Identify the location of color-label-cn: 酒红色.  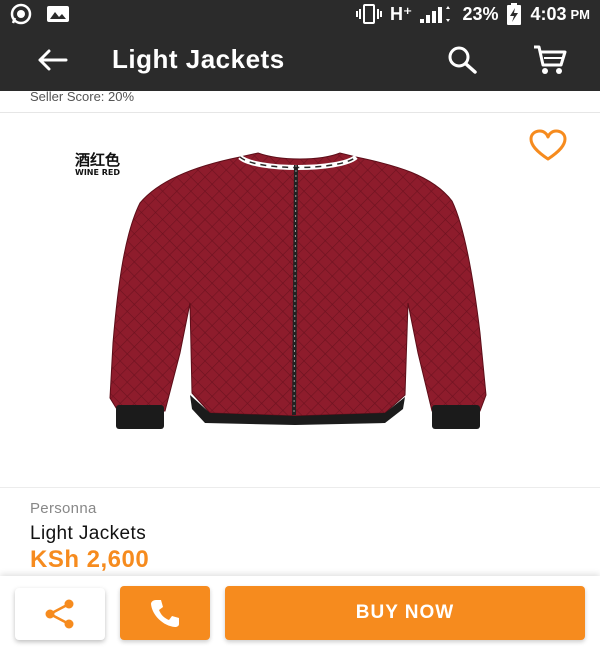
(97, 160).